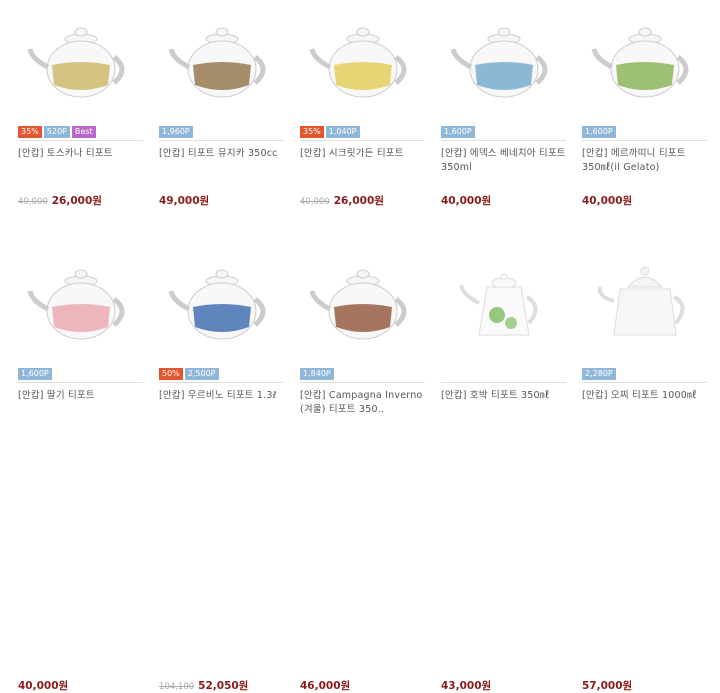 This screenshot has width=720, height=693. I want to click on product-name-link: [안캅] 토스카나 티포트, so click(80, 164).